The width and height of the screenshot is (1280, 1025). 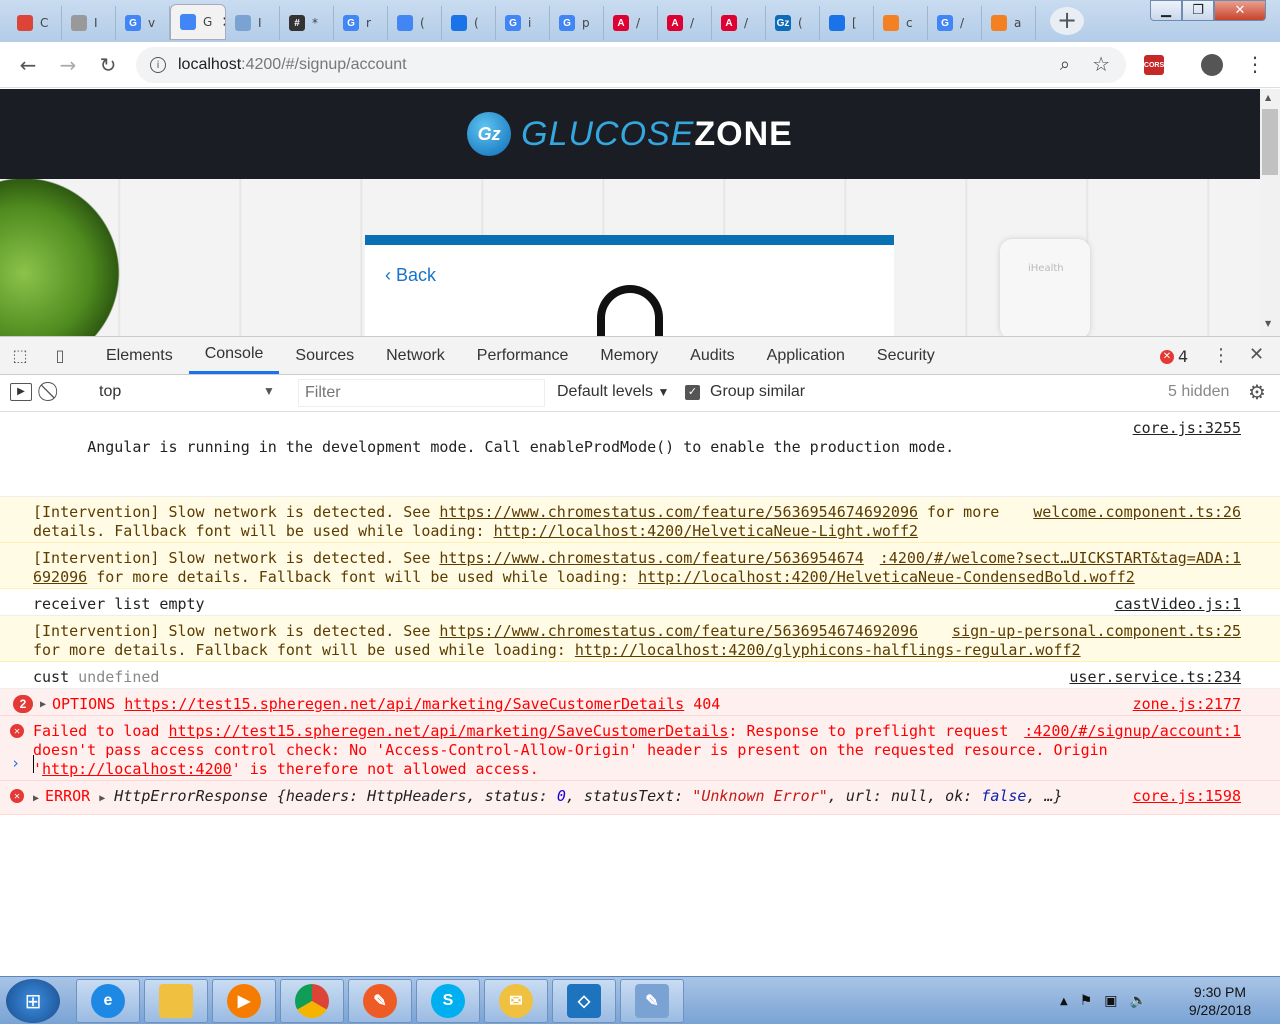 What do you see at coordinates (307, 23) in the screenshot?
I see `browser-tab: # *` at bounding box center [307, 23].